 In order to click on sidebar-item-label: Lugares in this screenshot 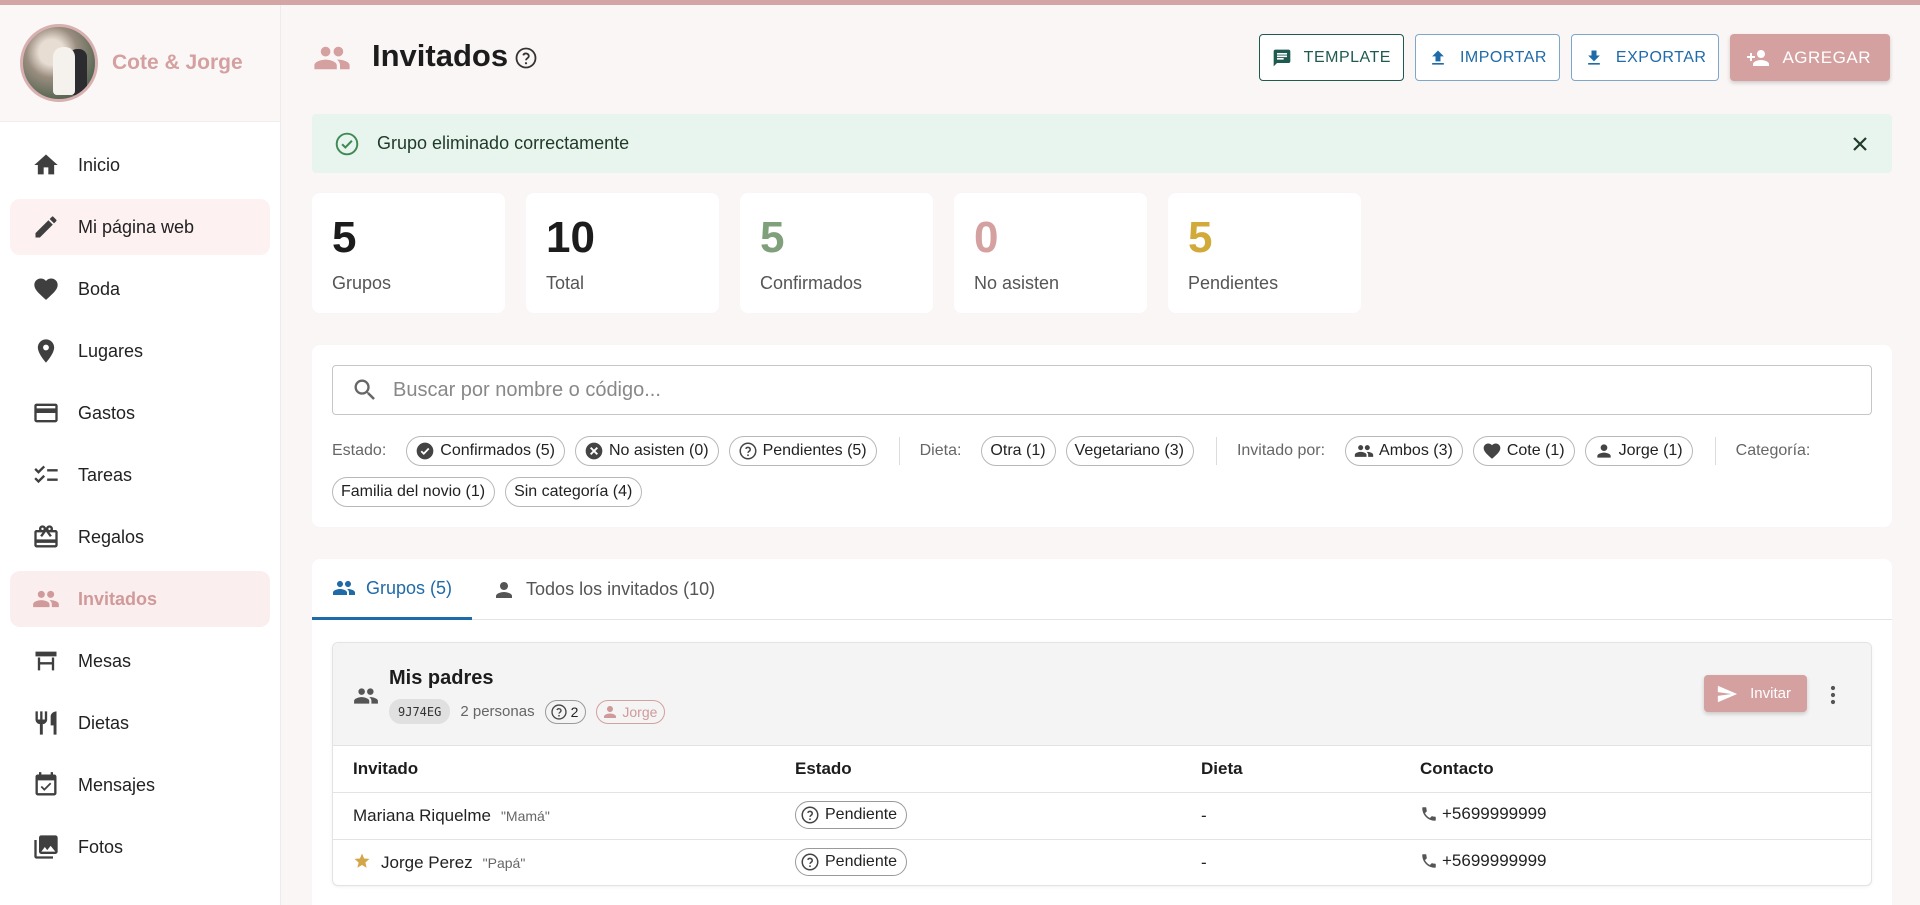, I will do `click(111, 350)`.